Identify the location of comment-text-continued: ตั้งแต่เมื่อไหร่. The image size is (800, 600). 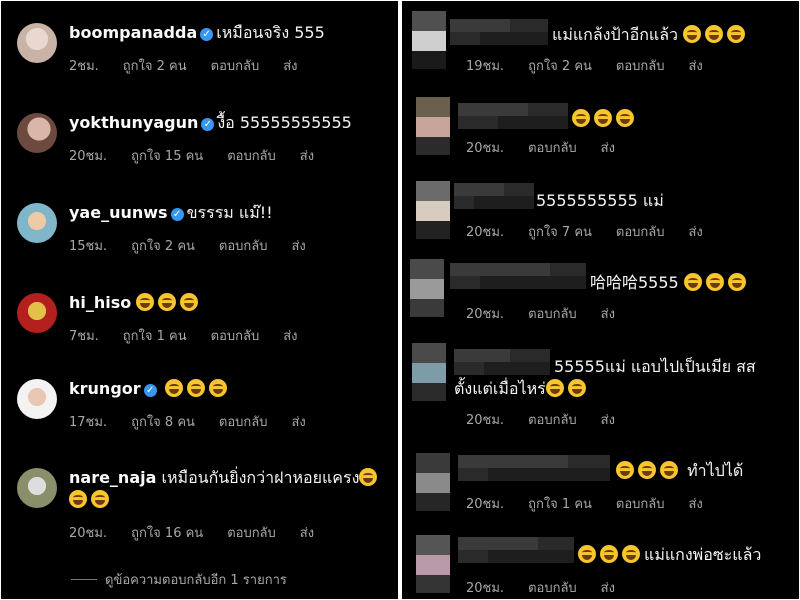
(500, 388).